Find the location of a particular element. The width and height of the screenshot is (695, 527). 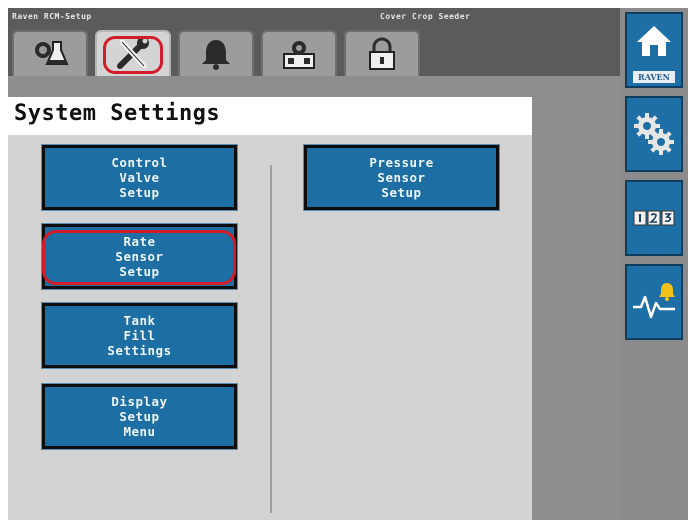

product-flask-icon is located at coordinates (52, 53).